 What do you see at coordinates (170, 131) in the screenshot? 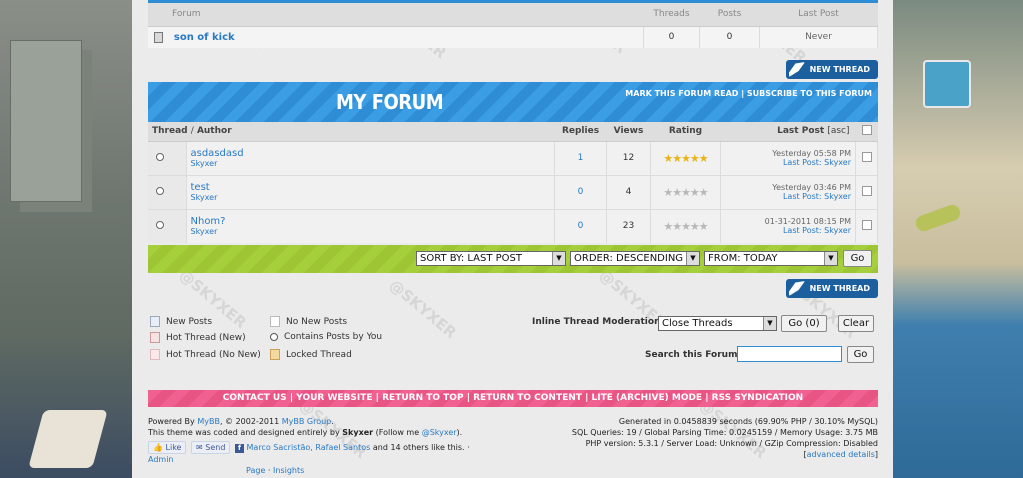
I see `col-thread: Thread` at bounding box center [170, 131].